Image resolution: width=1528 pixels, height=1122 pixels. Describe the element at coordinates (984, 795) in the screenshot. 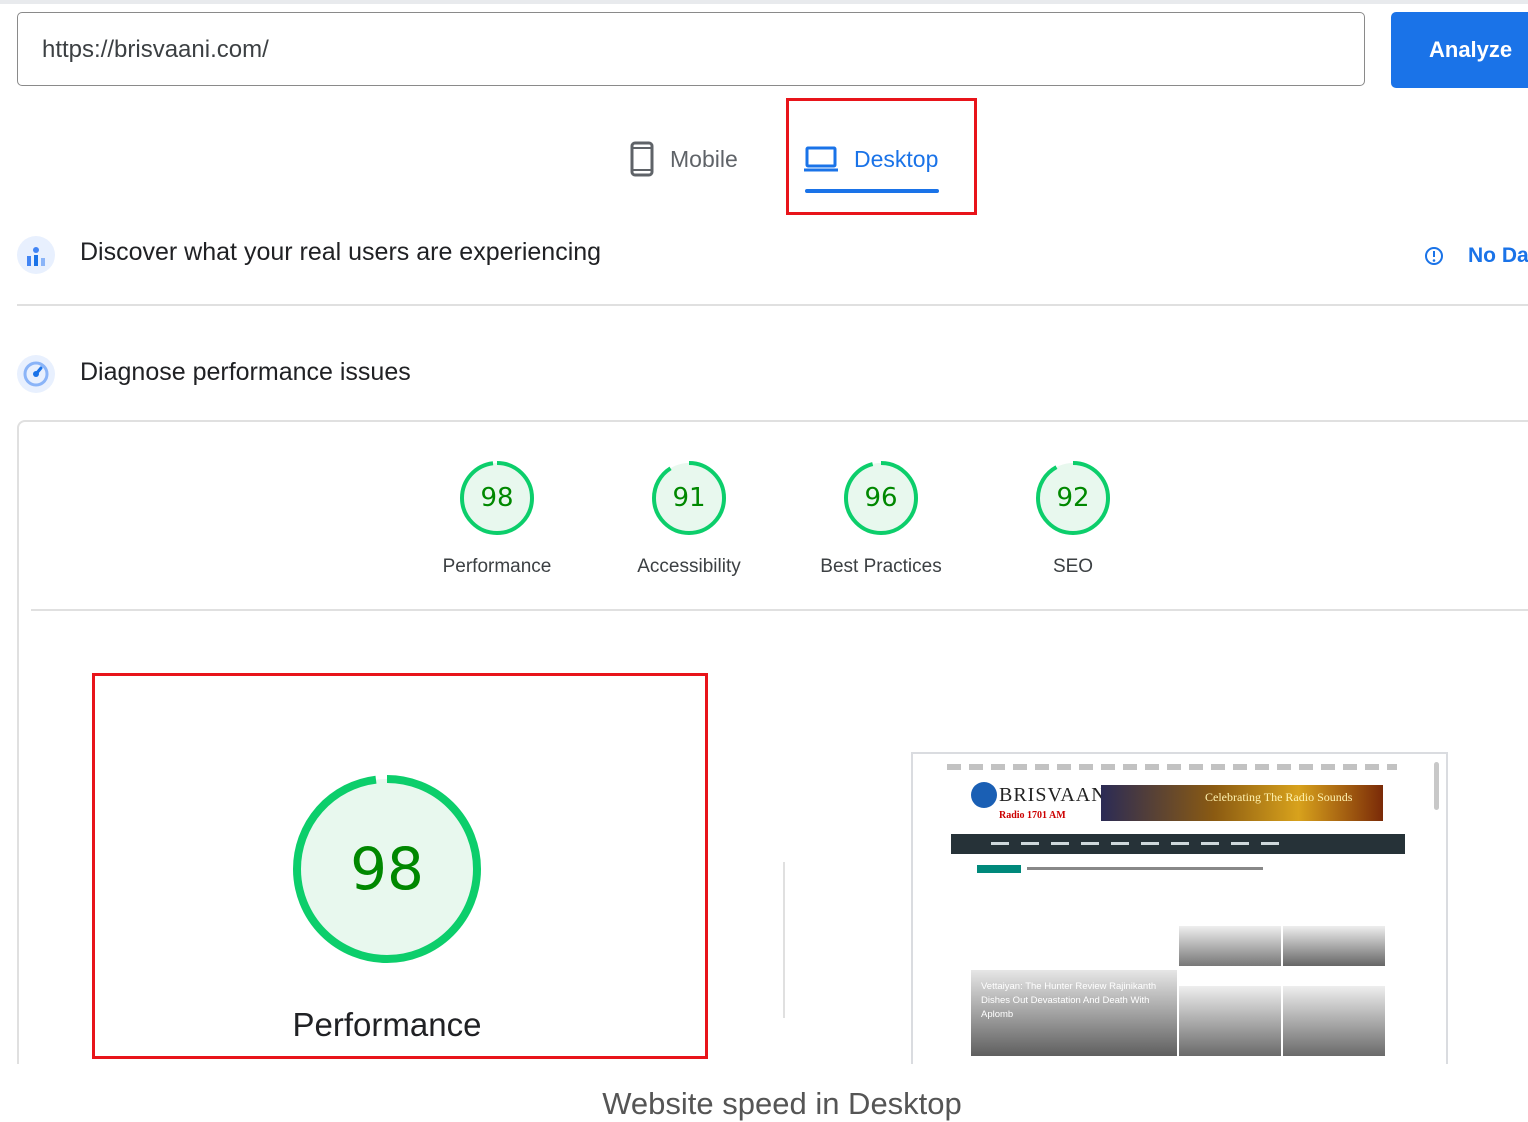

I see `thumb-logo-icon` at that location.